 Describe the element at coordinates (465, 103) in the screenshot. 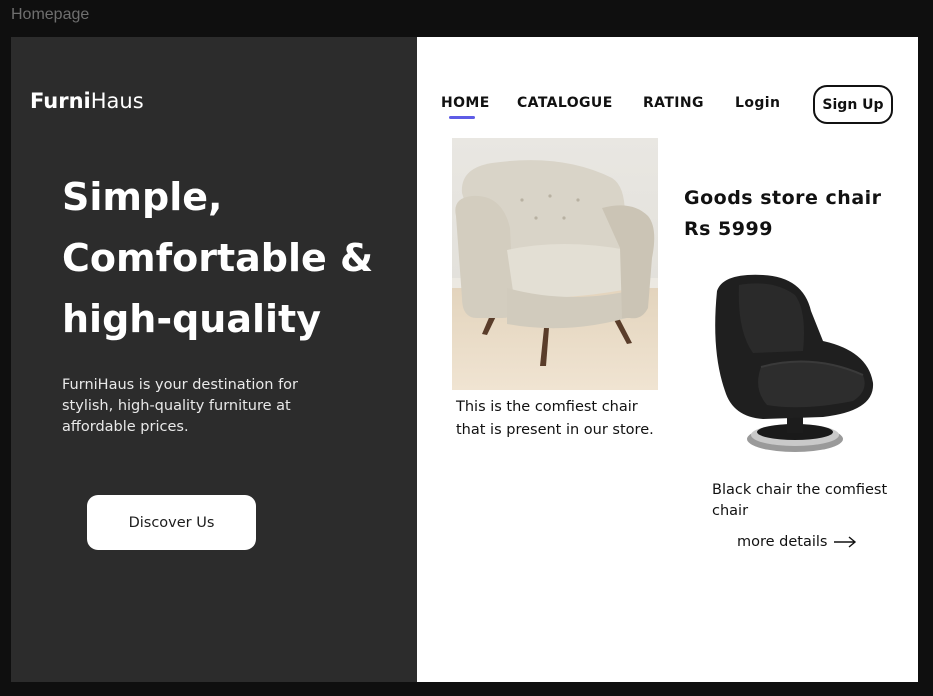

I see `nav-item-label: HOME` at that location.